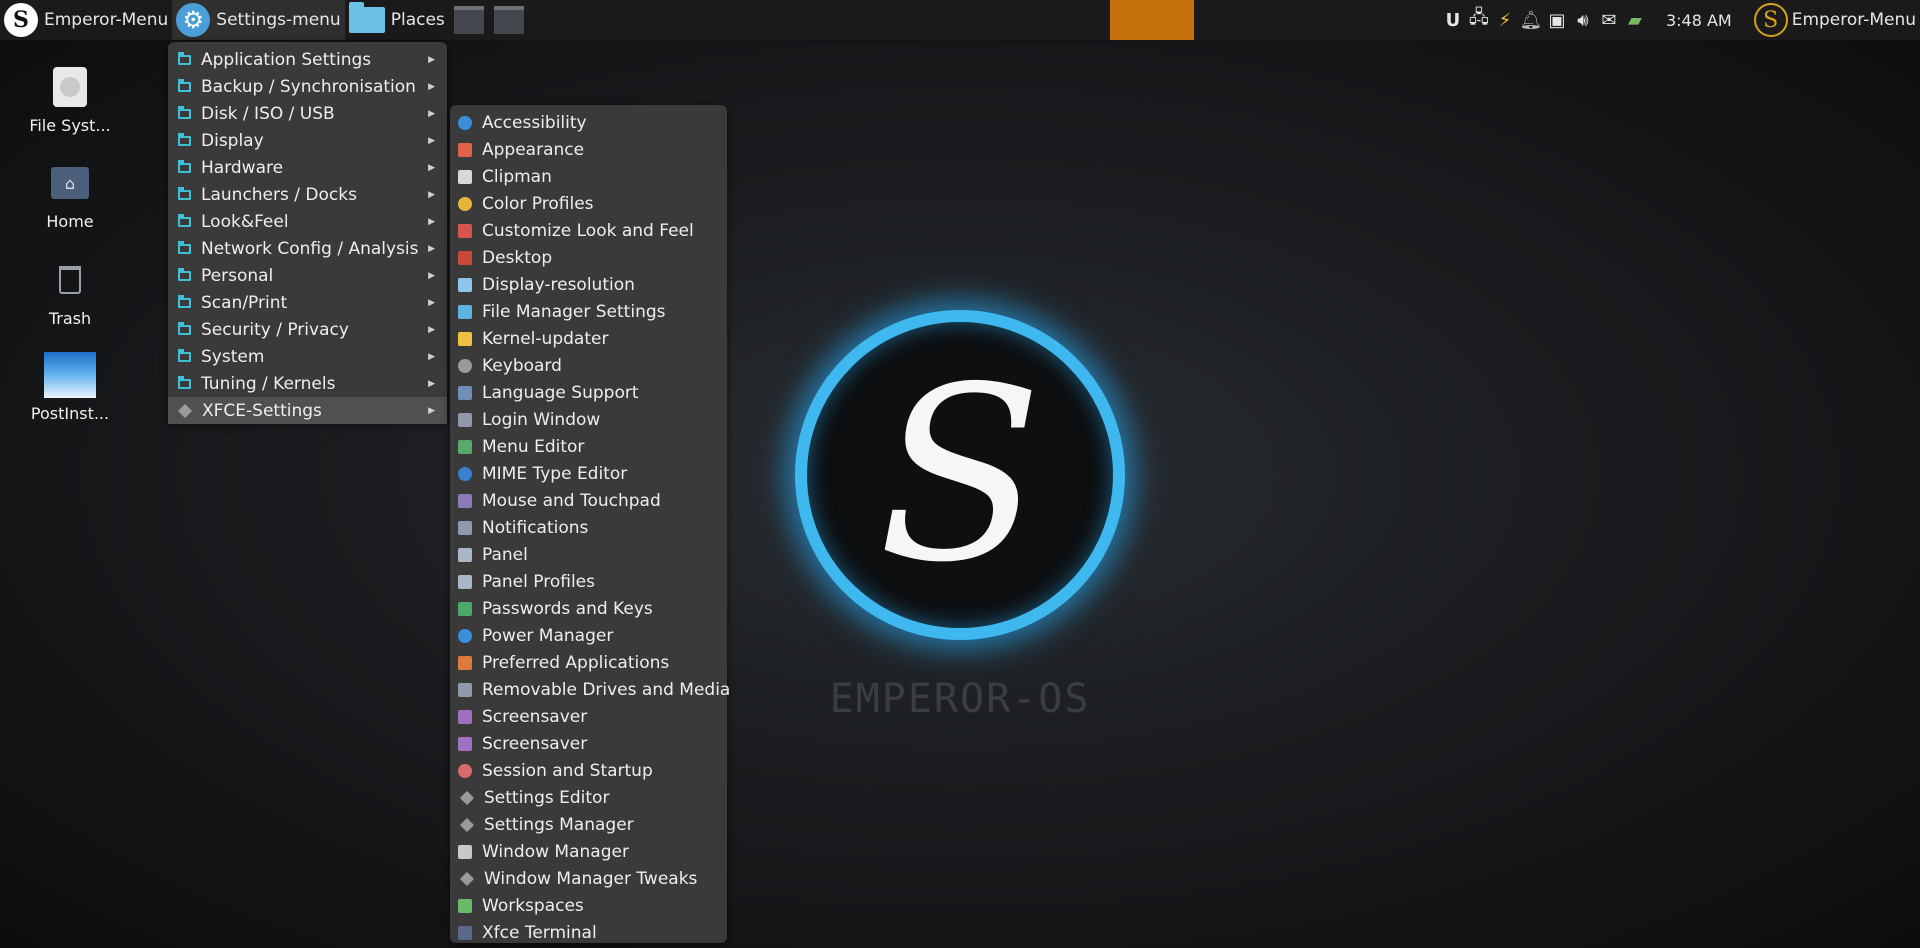 This screenshot has height=948, width=1920. What do you see at coordinates (70, 195) in the screenshot?
I see `desktop-icon-home: ⌂ Home` at bounding box center [70, 195].